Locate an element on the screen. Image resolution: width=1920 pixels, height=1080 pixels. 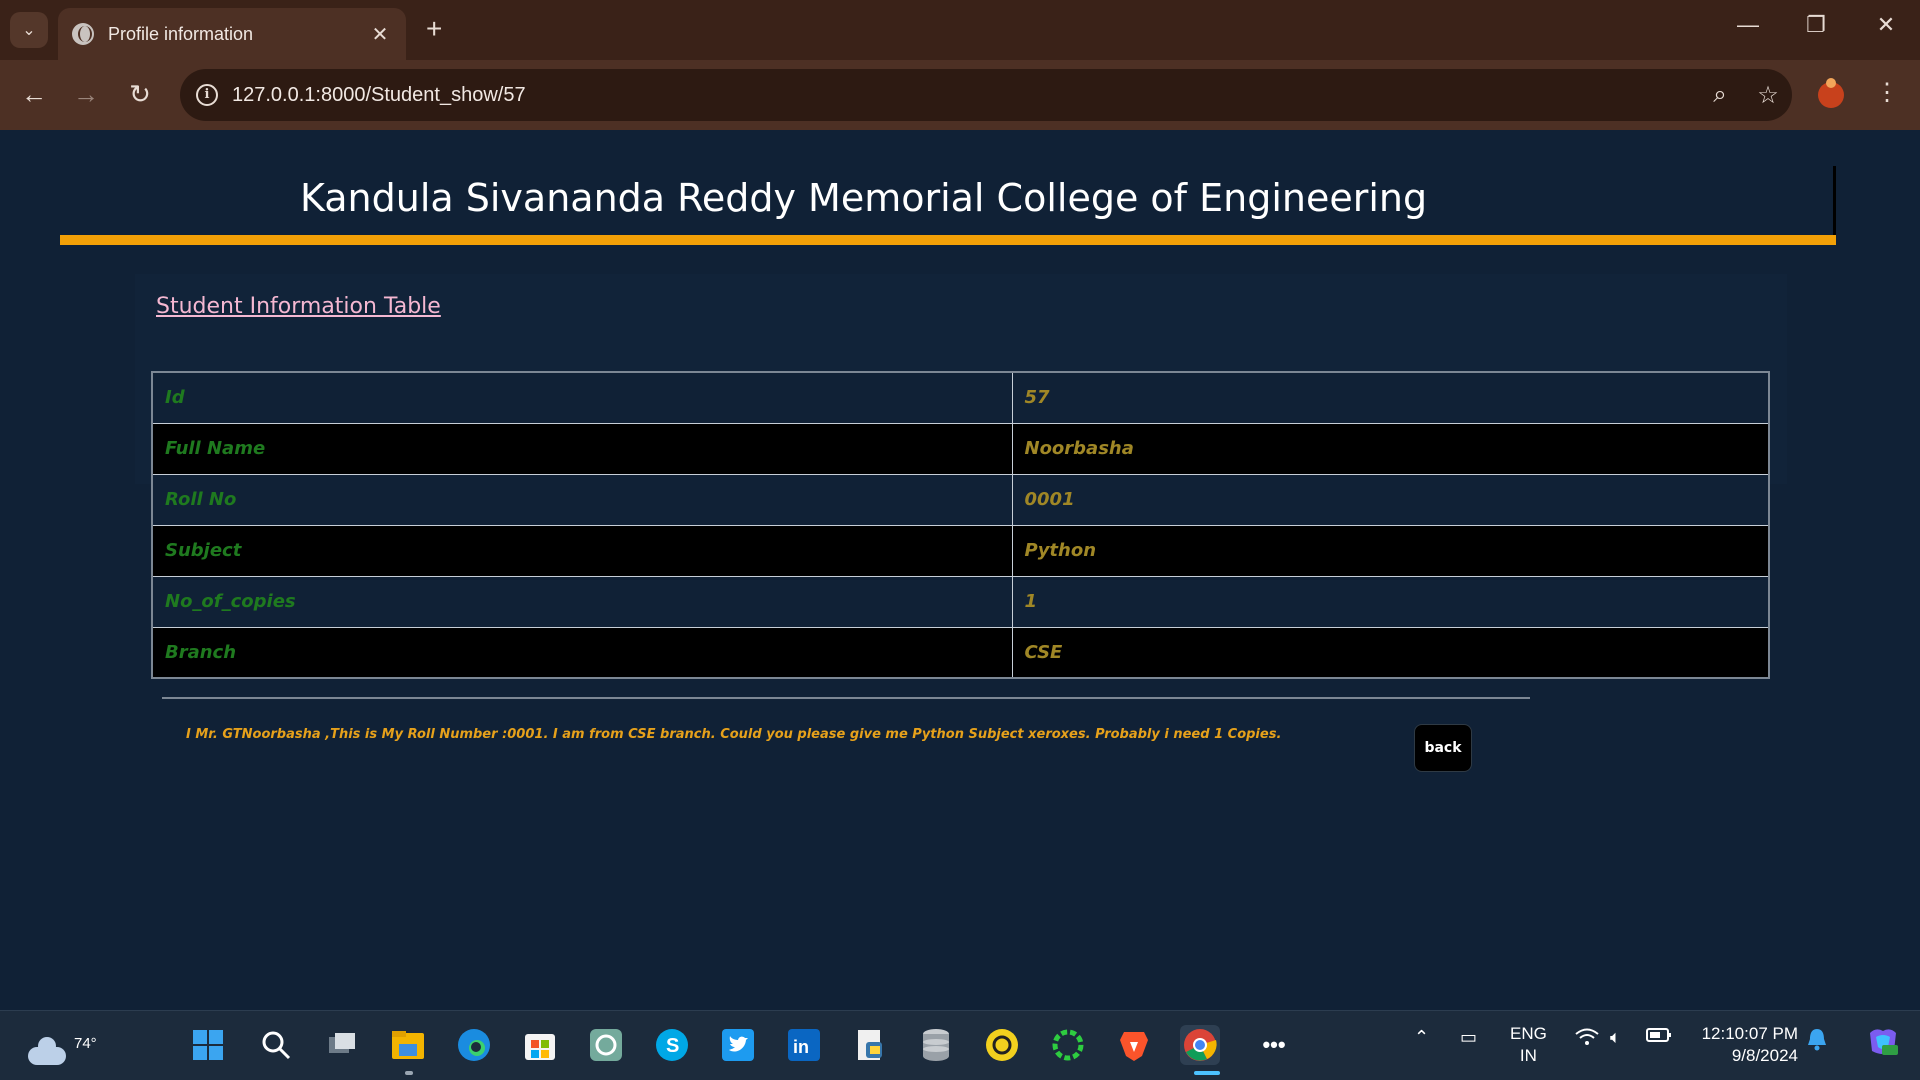
table-row: Full Name Noorbasha is located at coordinates (960, 448).